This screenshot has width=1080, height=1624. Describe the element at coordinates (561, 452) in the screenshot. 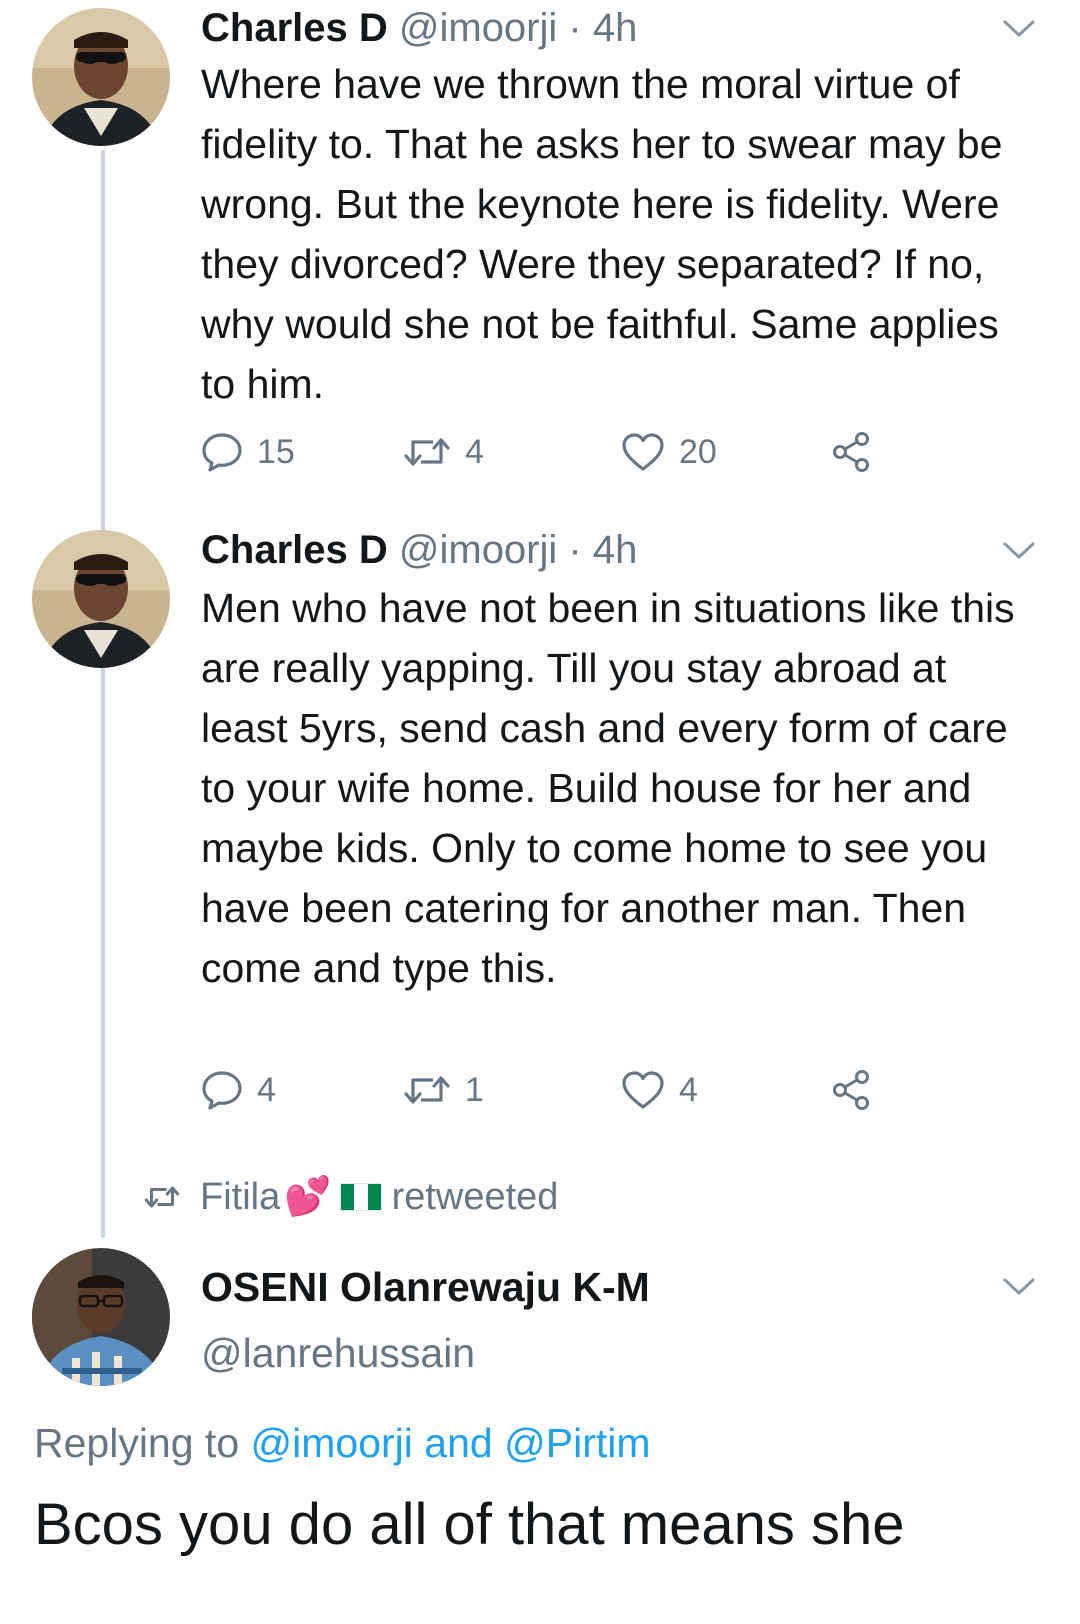

I see `tweet-actions: 15 4 20` at that location.